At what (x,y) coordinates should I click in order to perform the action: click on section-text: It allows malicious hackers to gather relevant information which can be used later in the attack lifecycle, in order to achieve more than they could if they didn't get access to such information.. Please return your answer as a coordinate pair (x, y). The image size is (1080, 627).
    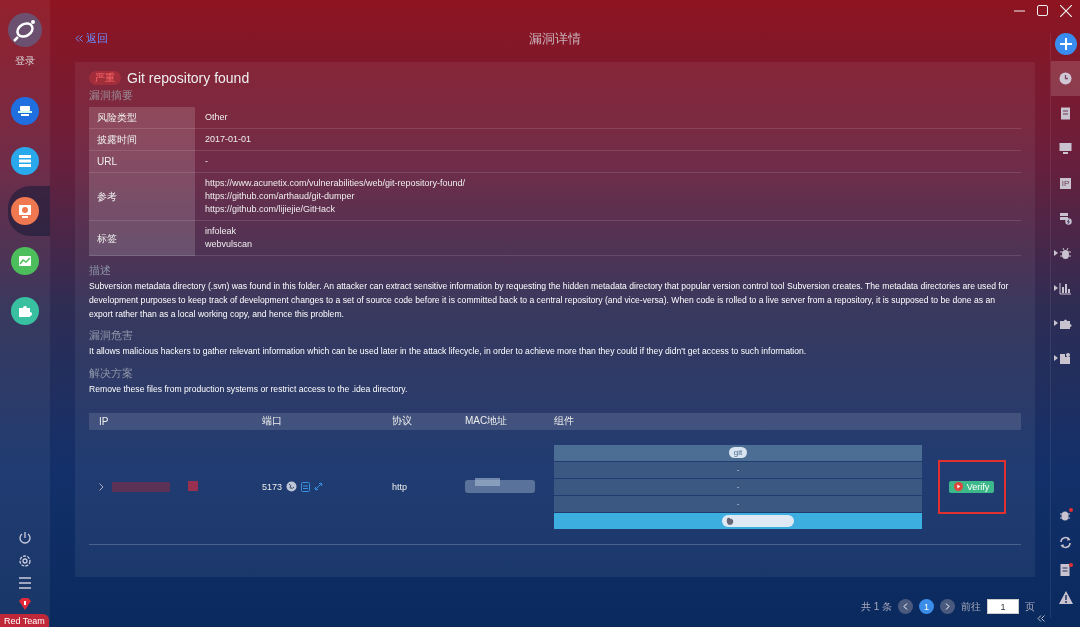
    Looking at the image, I should click on (448, 352).